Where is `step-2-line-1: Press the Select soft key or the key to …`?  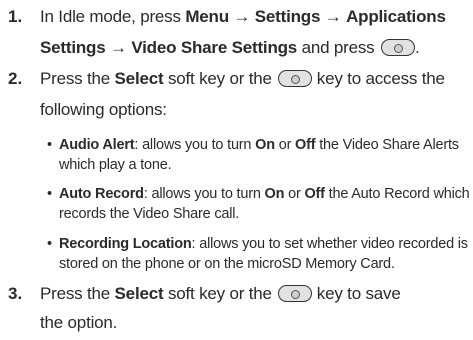
step-2-line-1: Press the Select soft key or the key to … is located at coordinates (242, 78).